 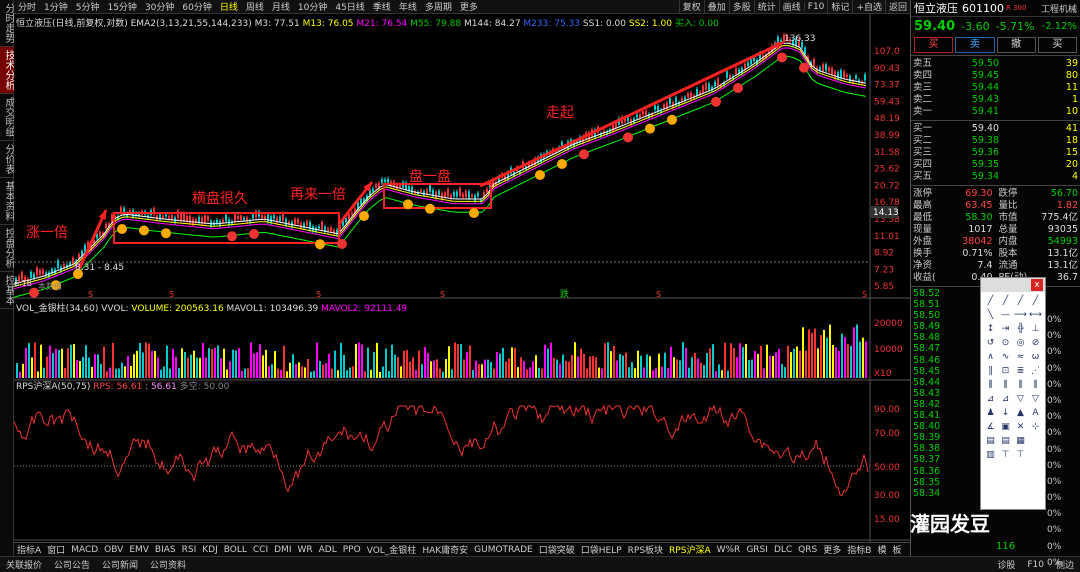 I want to click on indicator-tab-25: 更多, so click(x=832, y=549).